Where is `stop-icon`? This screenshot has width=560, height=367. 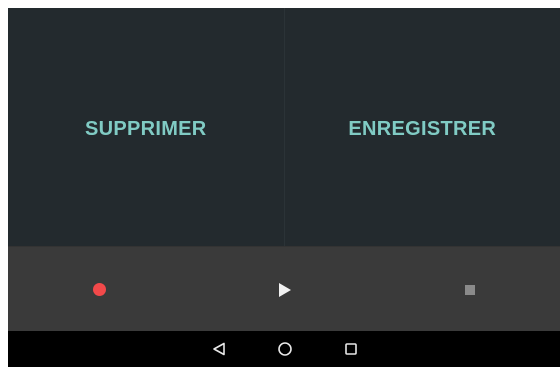
stop-icon is located at coordinates (470, 289).